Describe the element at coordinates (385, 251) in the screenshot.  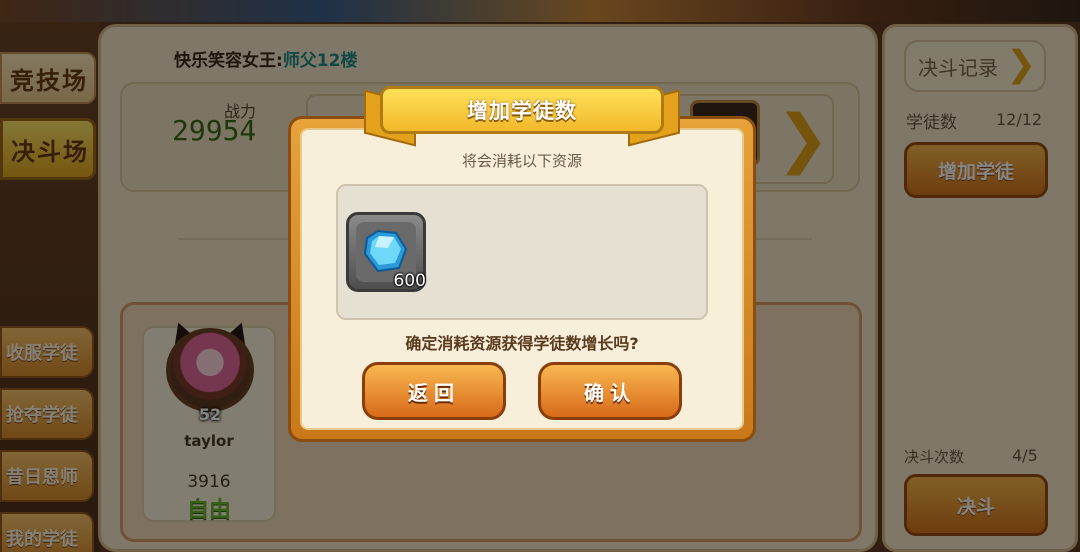
I see `blue-gem-icon` at that location.